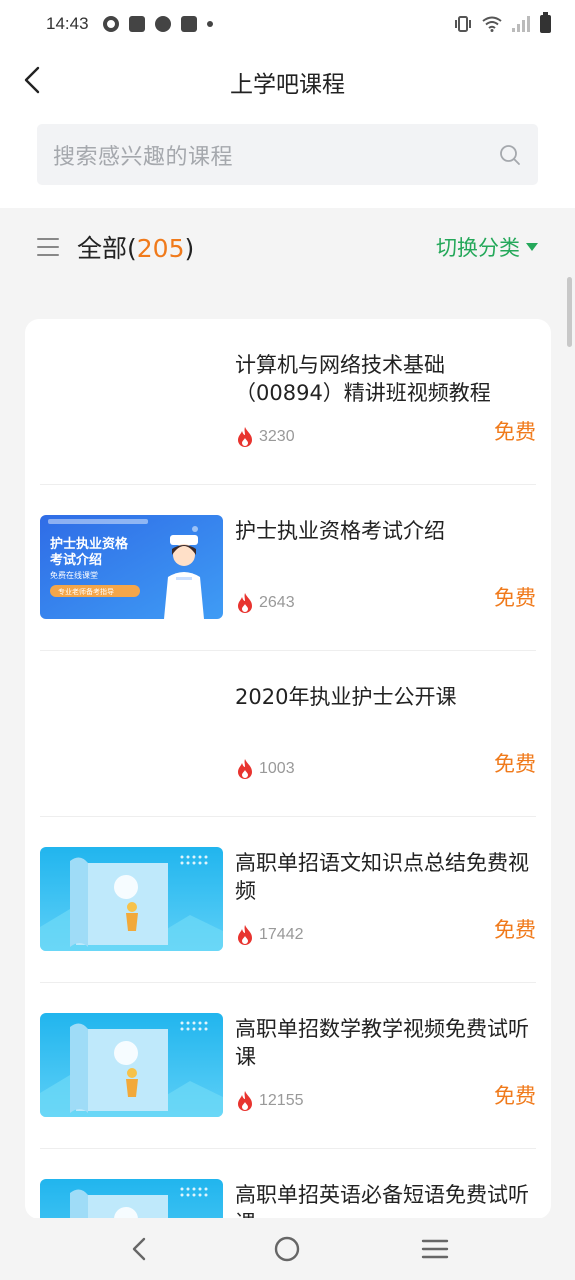 This screenshot has height=1280, width=575. What do you see at coordinates (48, 247) in the screenshot?
I see `menu-icon` at bounding box center [48, 247].